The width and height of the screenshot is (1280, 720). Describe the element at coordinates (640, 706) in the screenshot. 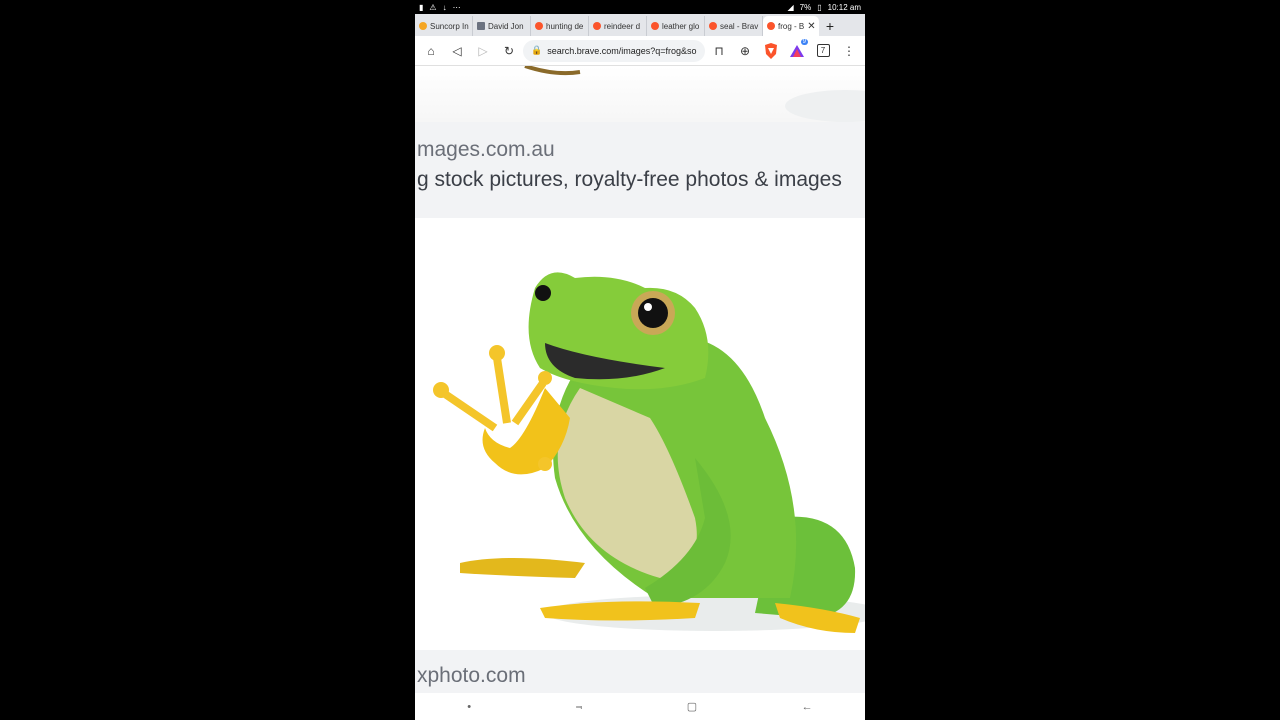

I see `system-nav-bar: • ⫬ ▢ ←` at that location.